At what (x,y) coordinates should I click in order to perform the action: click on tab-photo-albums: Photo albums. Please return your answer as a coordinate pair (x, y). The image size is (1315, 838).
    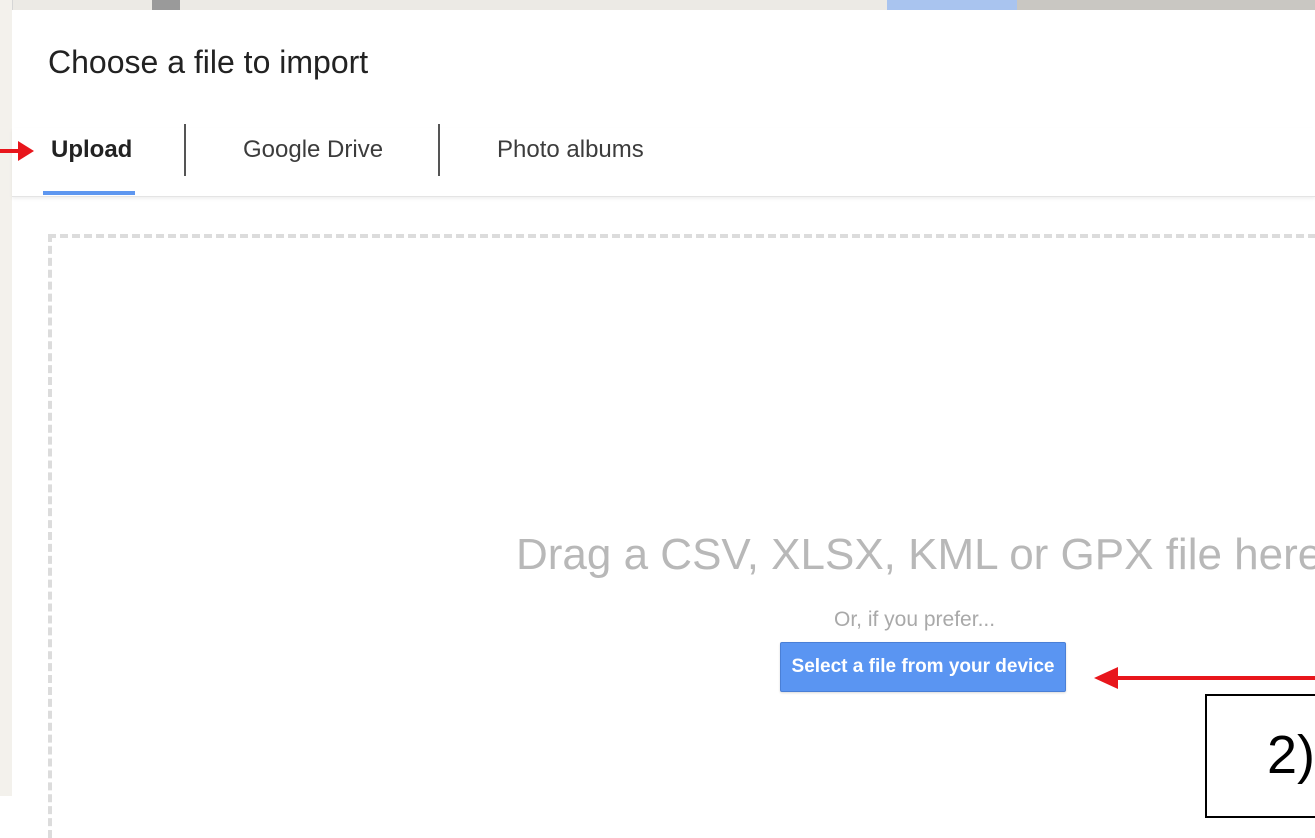
    Looking at the image, I should click on (570, 162).